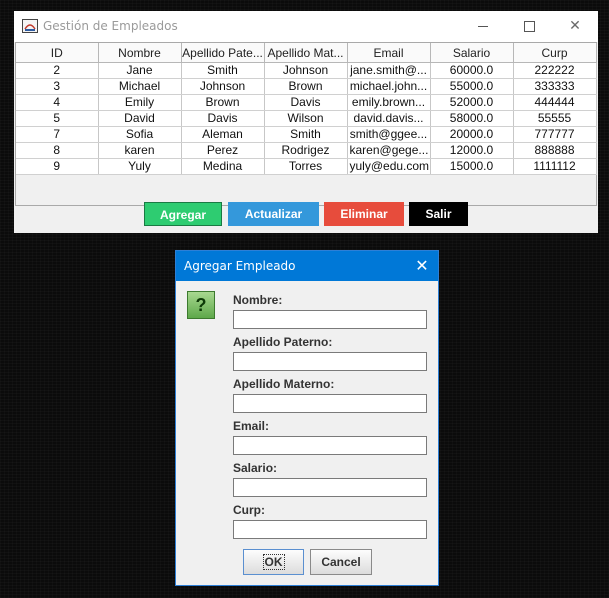 The image size is (609, 598). I want to click on dialog-title-bar: Agregar Empleado ✕, so click(307, 266).